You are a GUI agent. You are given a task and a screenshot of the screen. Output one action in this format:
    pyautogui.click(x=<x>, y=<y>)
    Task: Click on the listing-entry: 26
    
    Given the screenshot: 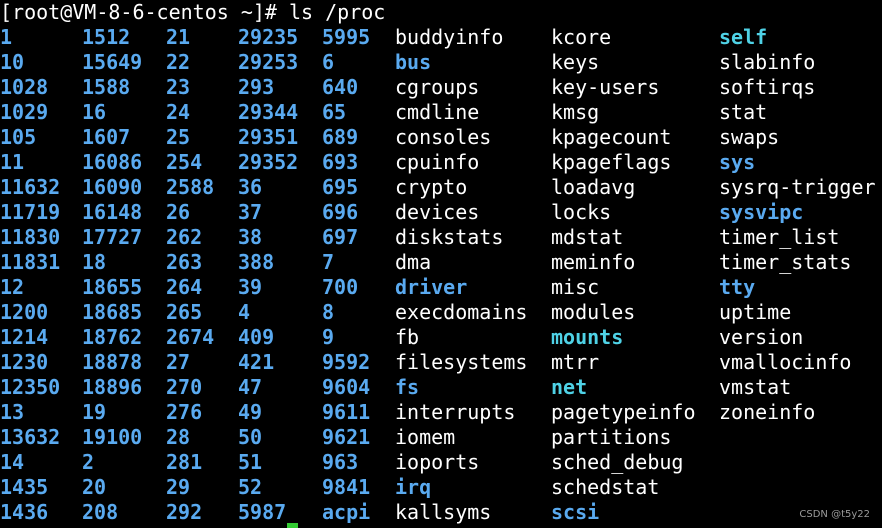 What is the action you would take?
    pyautogui.click(x=178, y=212)
    